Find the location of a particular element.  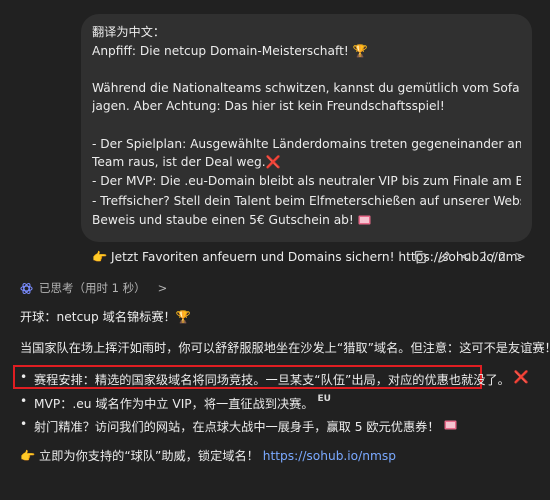

next-version-button: > is located at coordinates (520, 257).